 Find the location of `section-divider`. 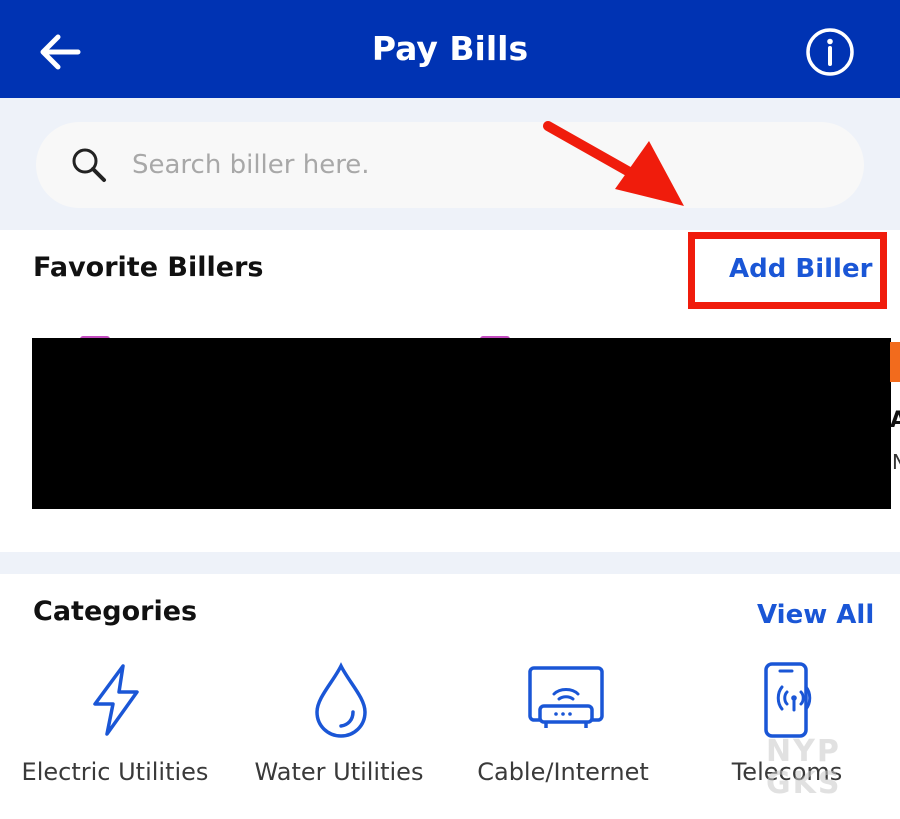

section-divider is located at coordinates (450, 563).